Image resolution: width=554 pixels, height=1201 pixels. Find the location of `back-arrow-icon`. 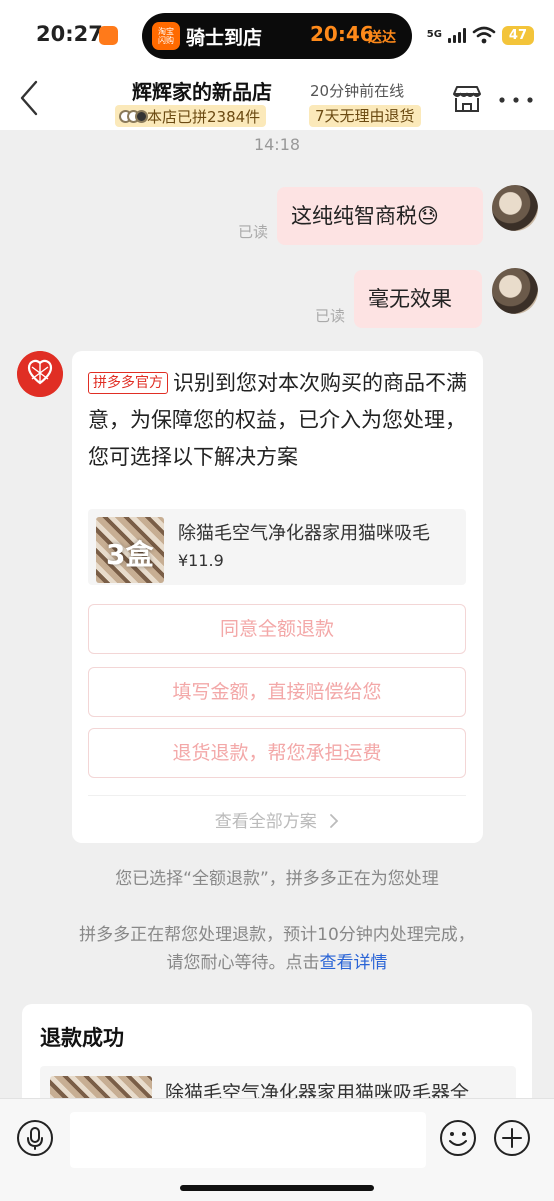

back-arrow-icon is located at coordinates (34, 98).